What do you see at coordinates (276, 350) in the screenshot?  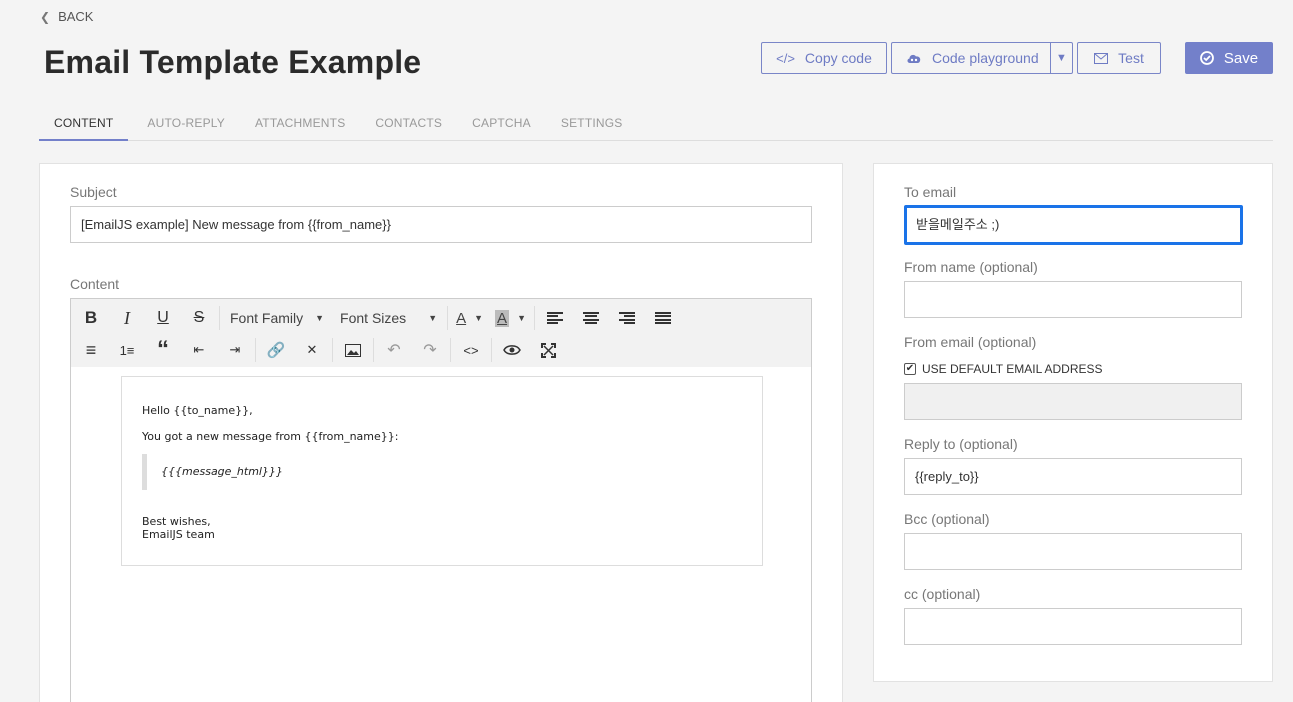 I see `link-icon: 🔗` at bounding box center [276, 350].